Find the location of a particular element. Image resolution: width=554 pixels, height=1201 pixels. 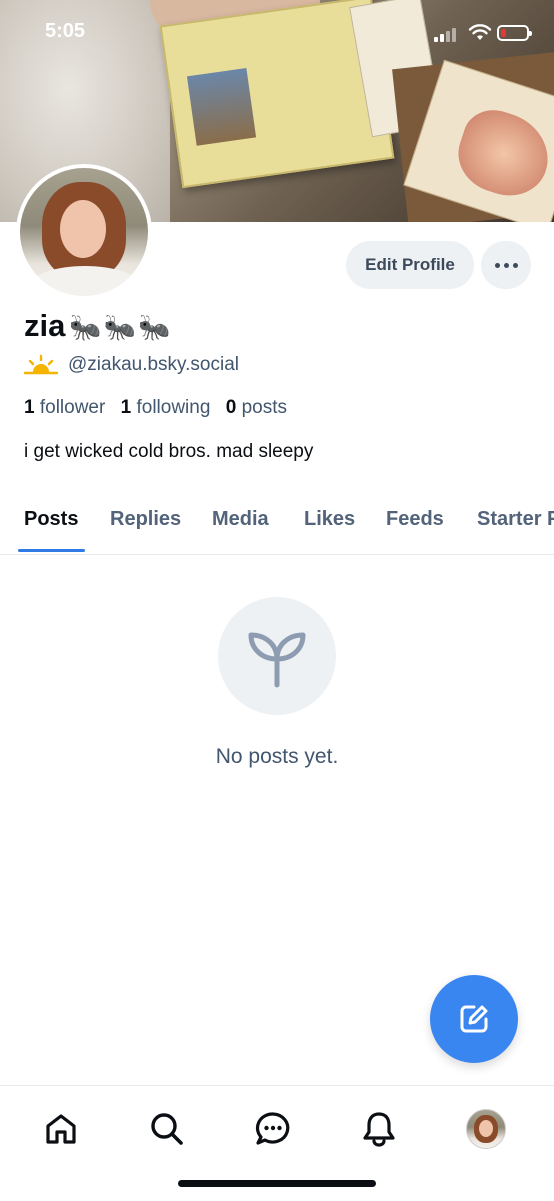

sprout-icon is located at coordinates (277, 660).